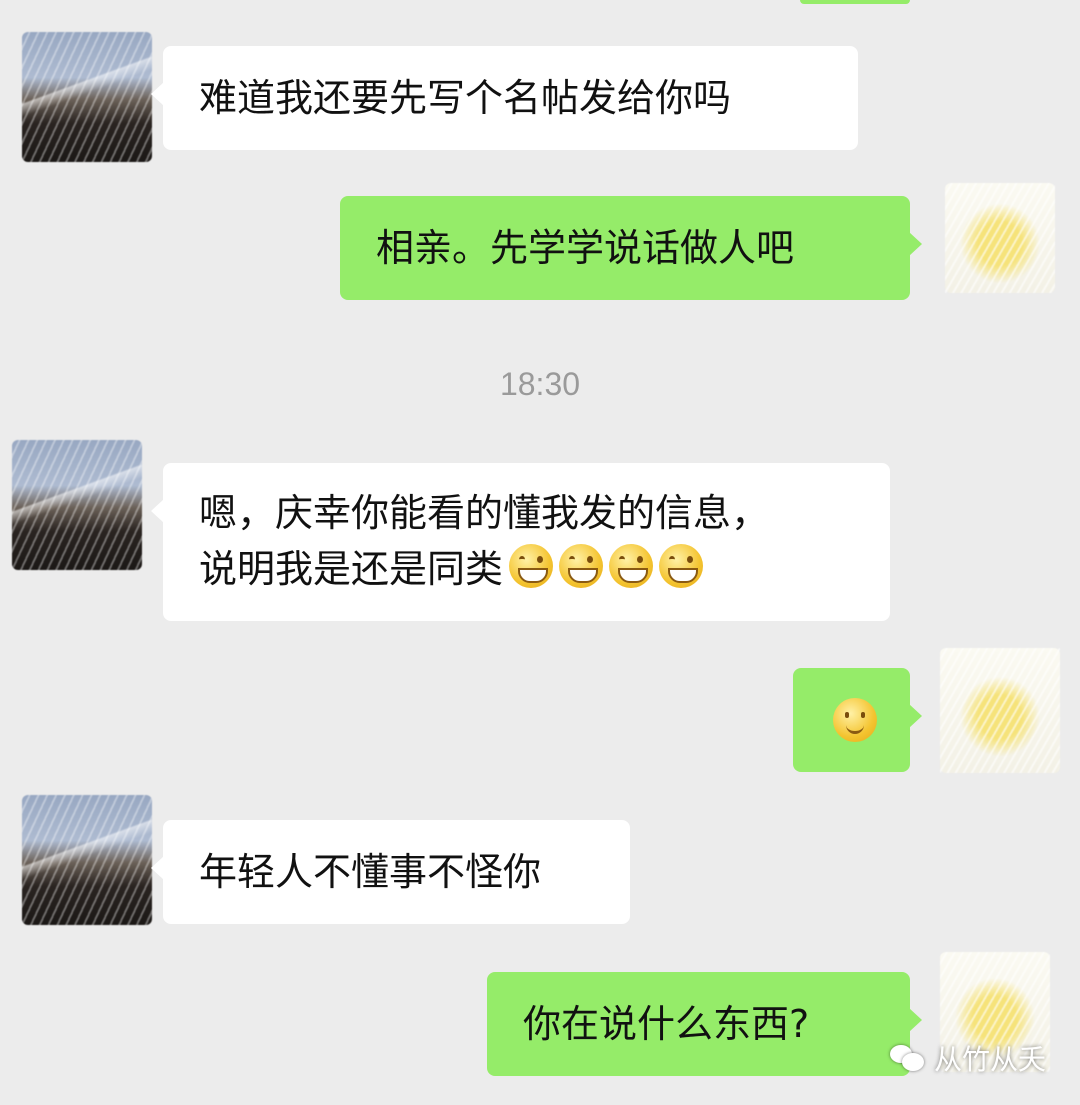 The height and width of the screenshot is (1105, 1080). What do you see at coordinates (370, 872) in the screenshot?
I see `message-text: 年轻人不懂事不怪你` at bounding box center [370, 872].